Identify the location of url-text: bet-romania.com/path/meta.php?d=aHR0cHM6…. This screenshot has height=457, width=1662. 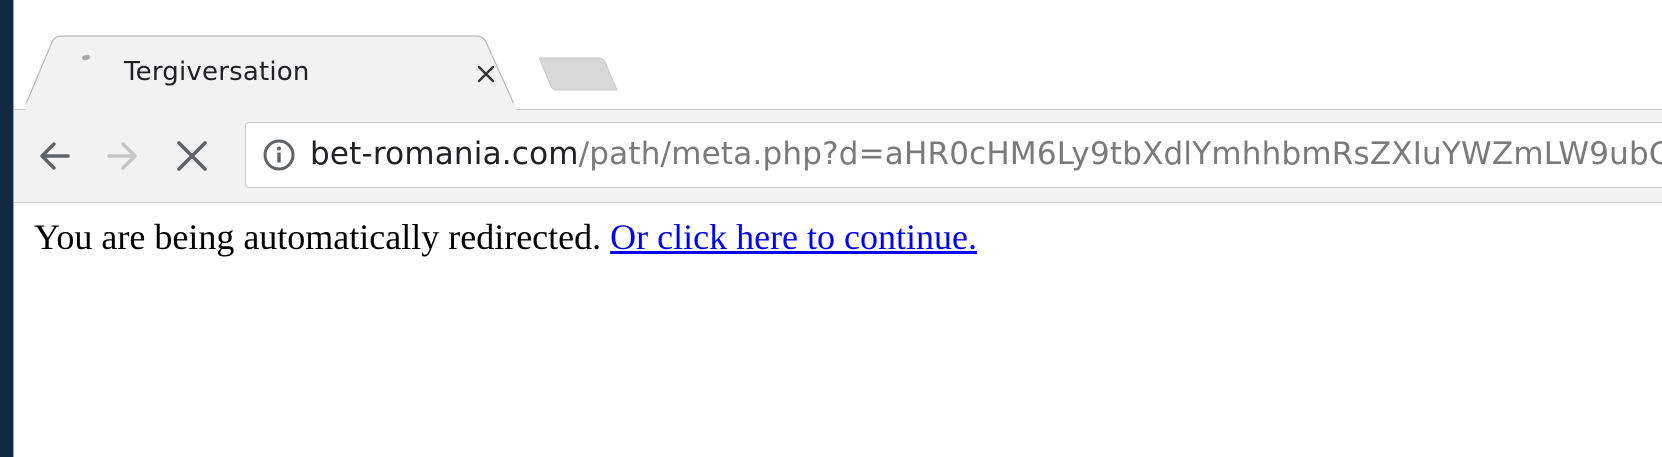
(986, 154).